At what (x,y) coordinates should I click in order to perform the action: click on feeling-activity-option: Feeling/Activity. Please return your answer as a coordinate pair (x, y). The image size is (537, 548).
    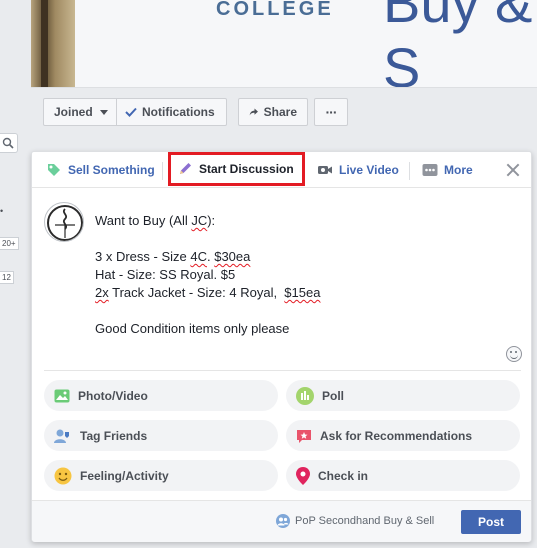
    Looking at the image, I should click on (161, 475).